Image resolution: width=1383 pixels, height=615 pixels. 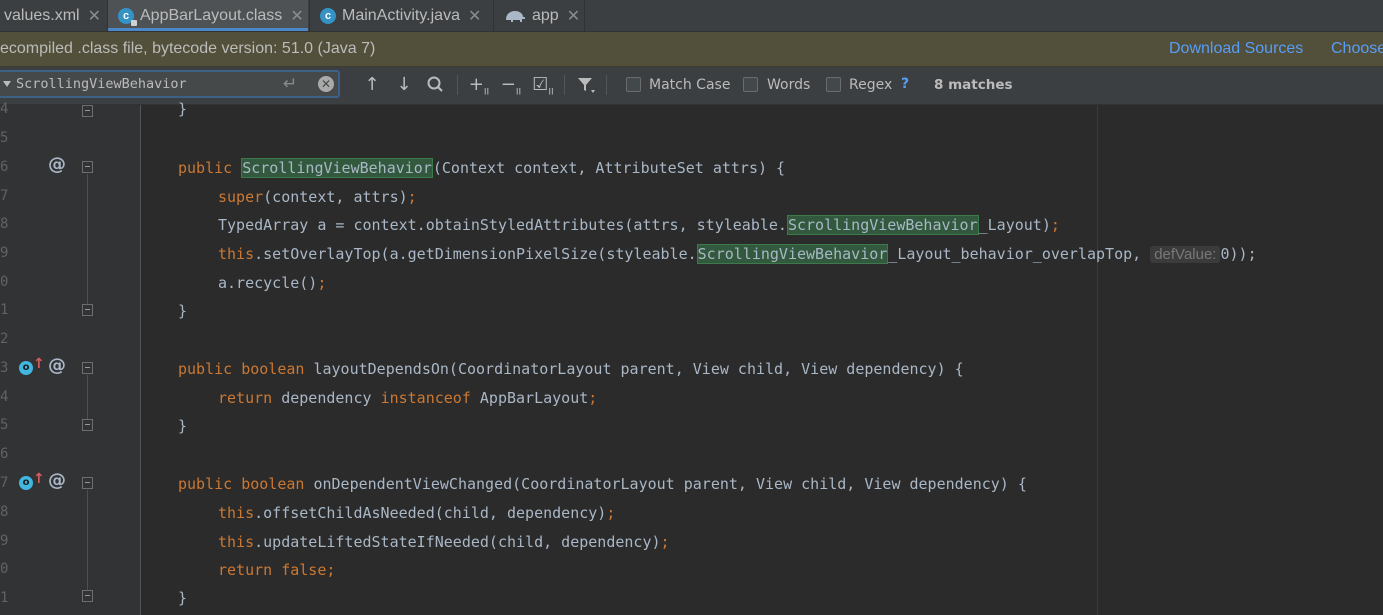 I want to click on find-all-magnifier-icon, so click(x=436, y=85).